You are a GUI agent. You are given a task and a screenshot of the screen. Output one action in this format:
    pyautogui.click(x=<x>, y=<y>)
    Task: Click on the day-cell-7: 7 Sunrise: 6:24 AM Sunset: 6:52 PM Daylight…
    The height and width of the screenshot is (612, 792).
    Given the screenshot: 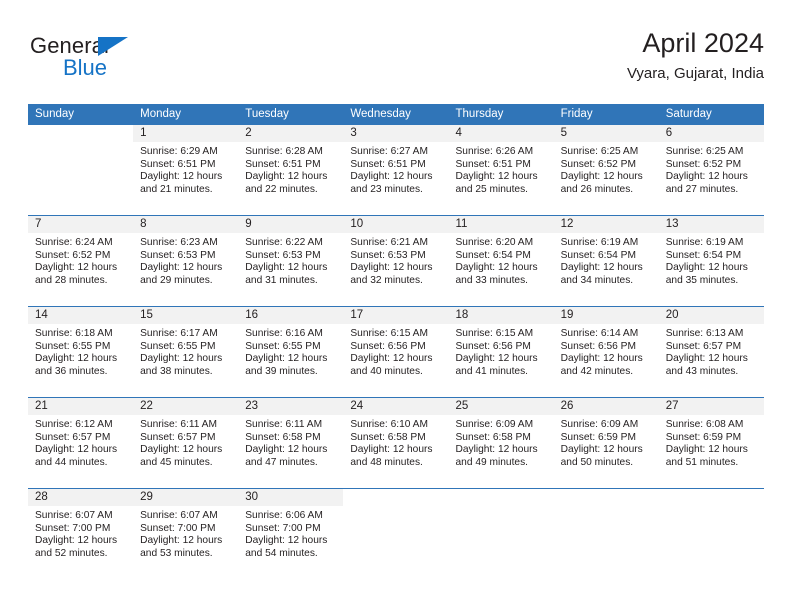 What is the action you would take?
    pyautogui.click(x=81, y=261)
    